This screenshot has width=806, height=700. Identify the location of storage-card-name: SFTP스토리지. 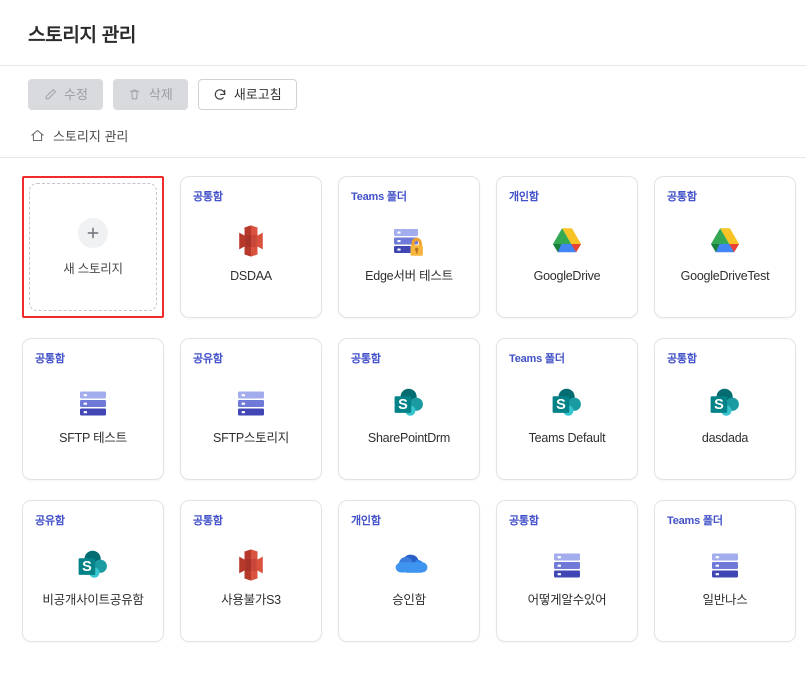
(251, 438).